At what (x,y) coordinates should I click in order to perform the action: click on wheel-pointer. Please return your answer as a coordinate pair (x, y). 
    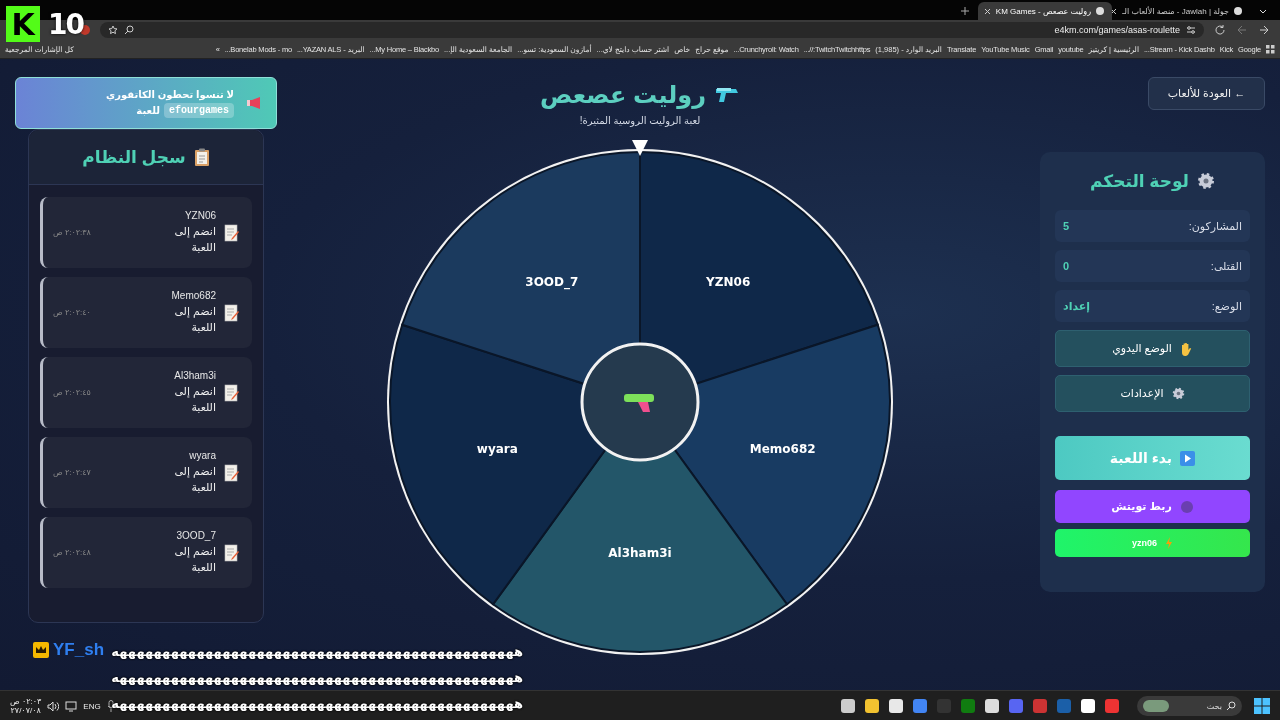
    Looking at the image, I should click on (640, 148).